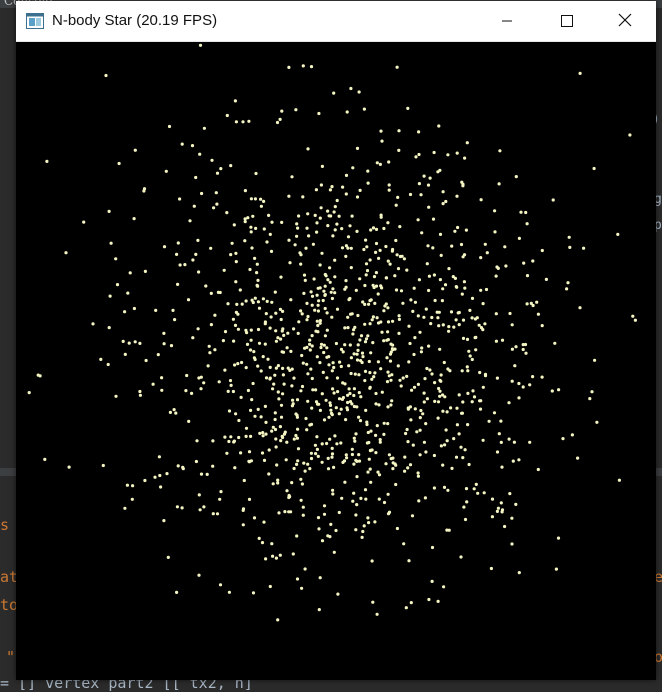 This screenshot has width=662, height=692. Describe the element at coordinates (336, 21) in the screenshot. I see `window-titlebar: N-body Star (20.19 FPS)` at that location.